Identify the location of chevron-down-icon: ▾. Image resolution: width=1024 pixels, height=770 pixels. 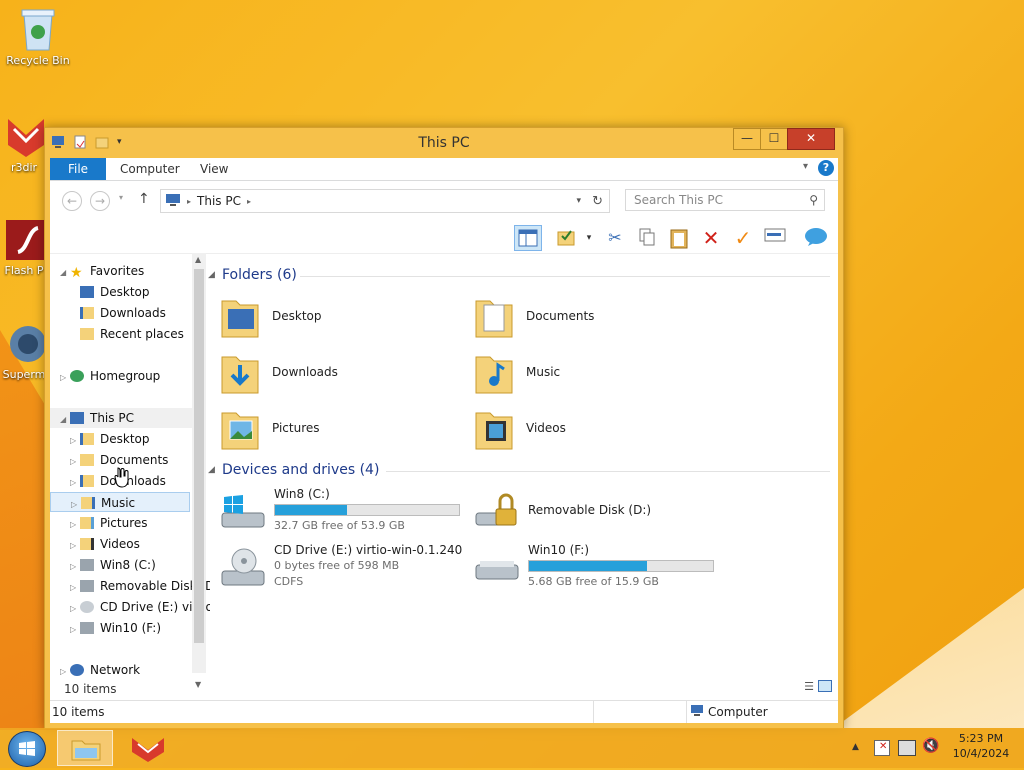
(589, 238).